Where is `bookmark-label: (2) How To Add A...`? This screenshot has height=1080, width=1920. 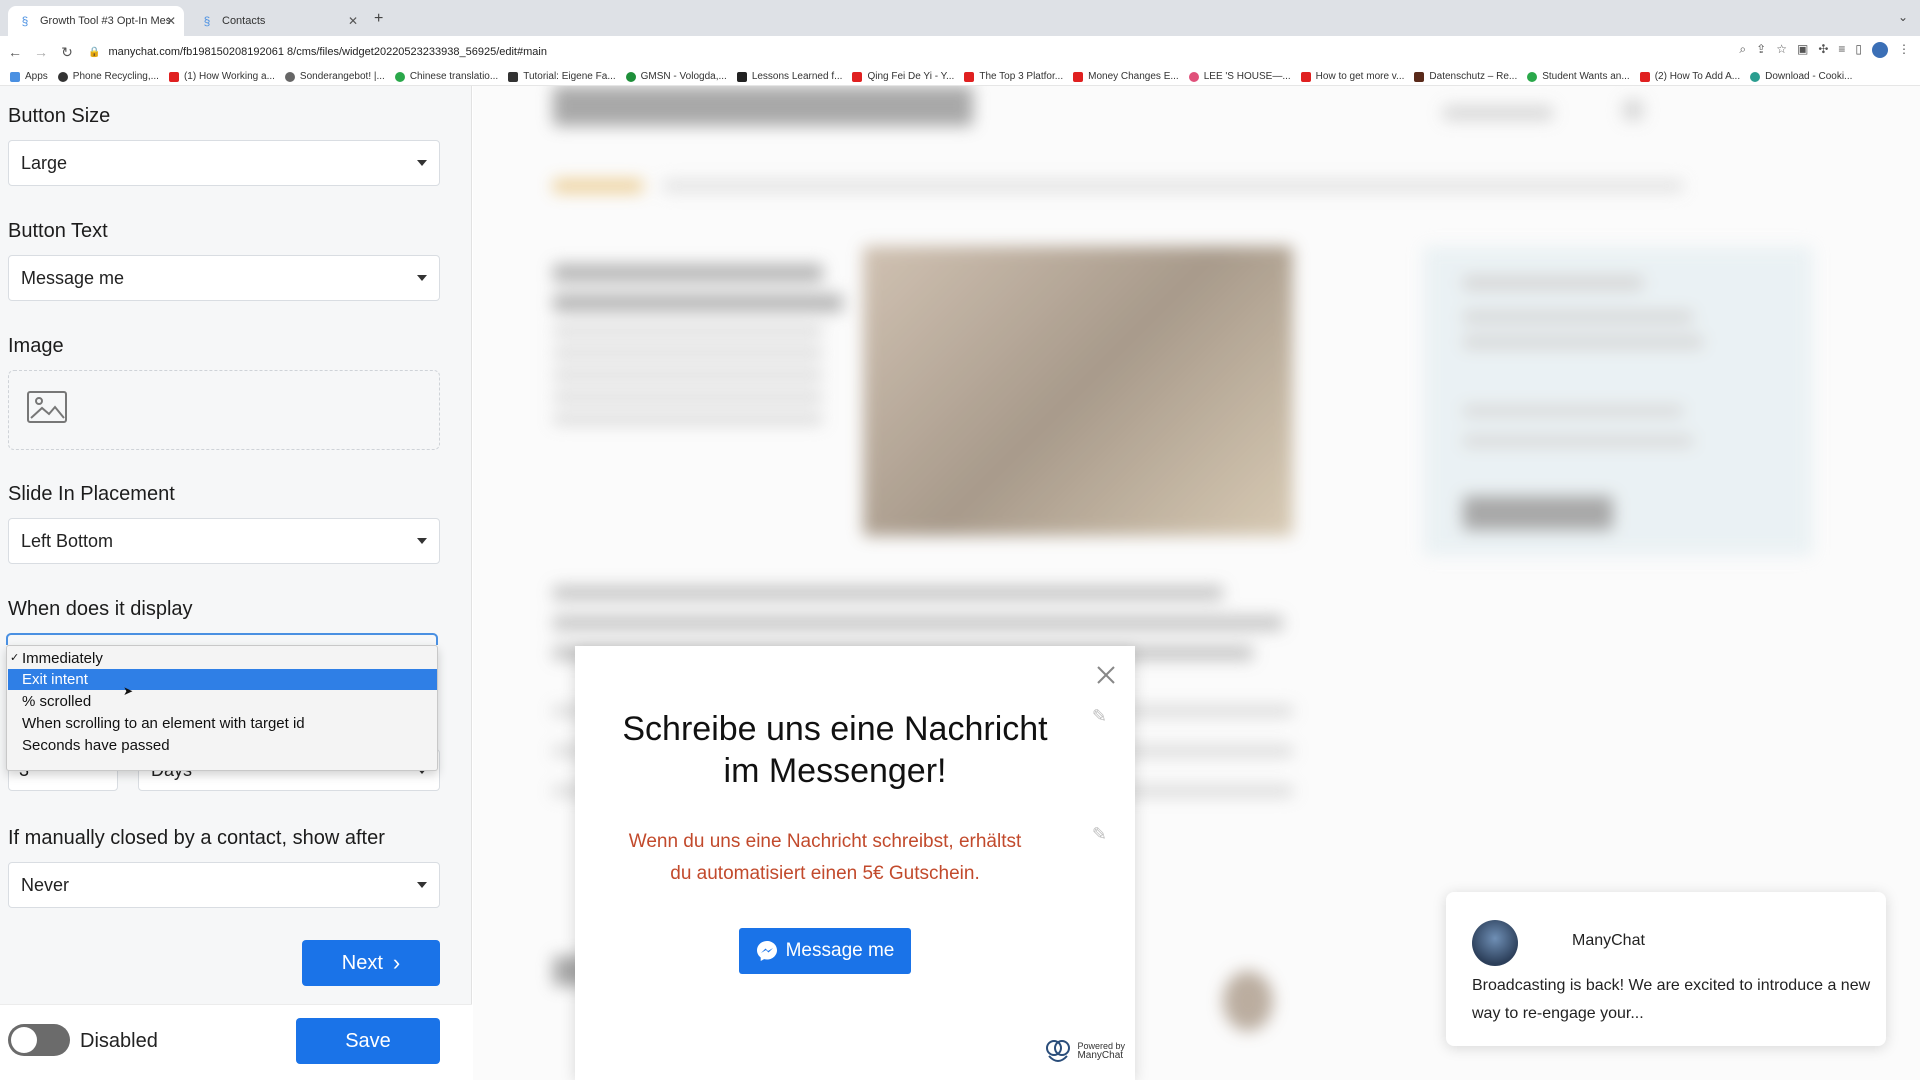
bookmark-label: (2) How To Add A... is located at coordinates (1697, 76).